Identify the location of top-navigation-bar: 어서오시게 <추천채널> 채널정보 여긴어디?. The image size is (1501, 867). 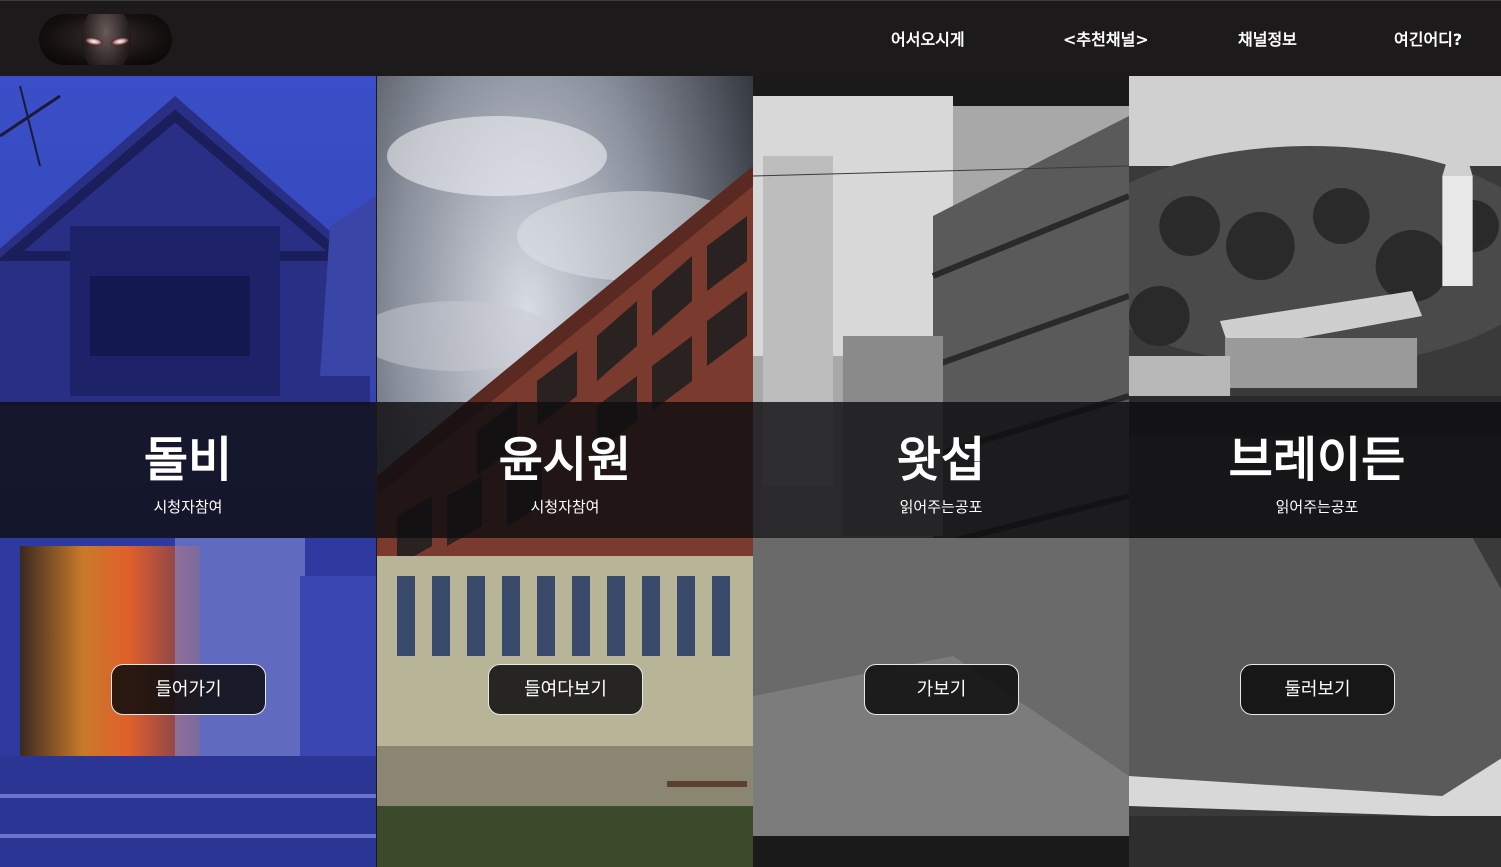
(750, 38).